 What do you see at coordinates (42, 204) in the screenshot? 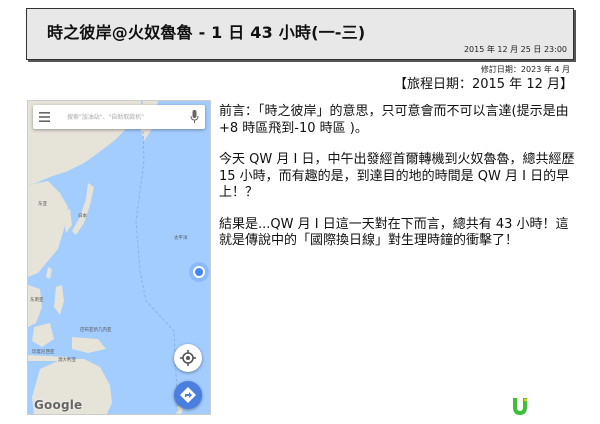
I see `map-label-east-asia: 东亚` at bounding box center [42, 204].